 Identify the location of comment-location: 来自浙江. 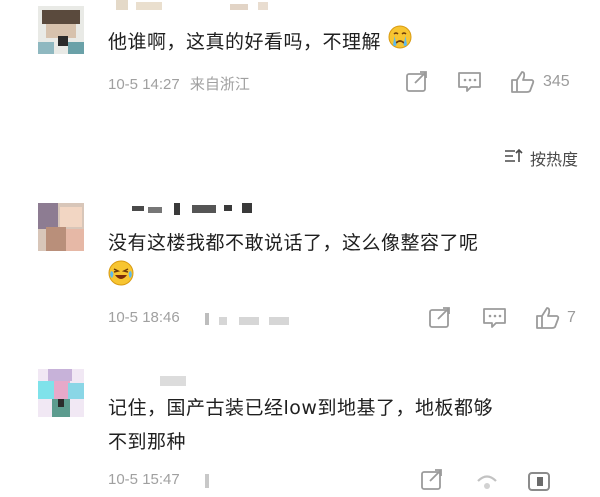
(219, 84).